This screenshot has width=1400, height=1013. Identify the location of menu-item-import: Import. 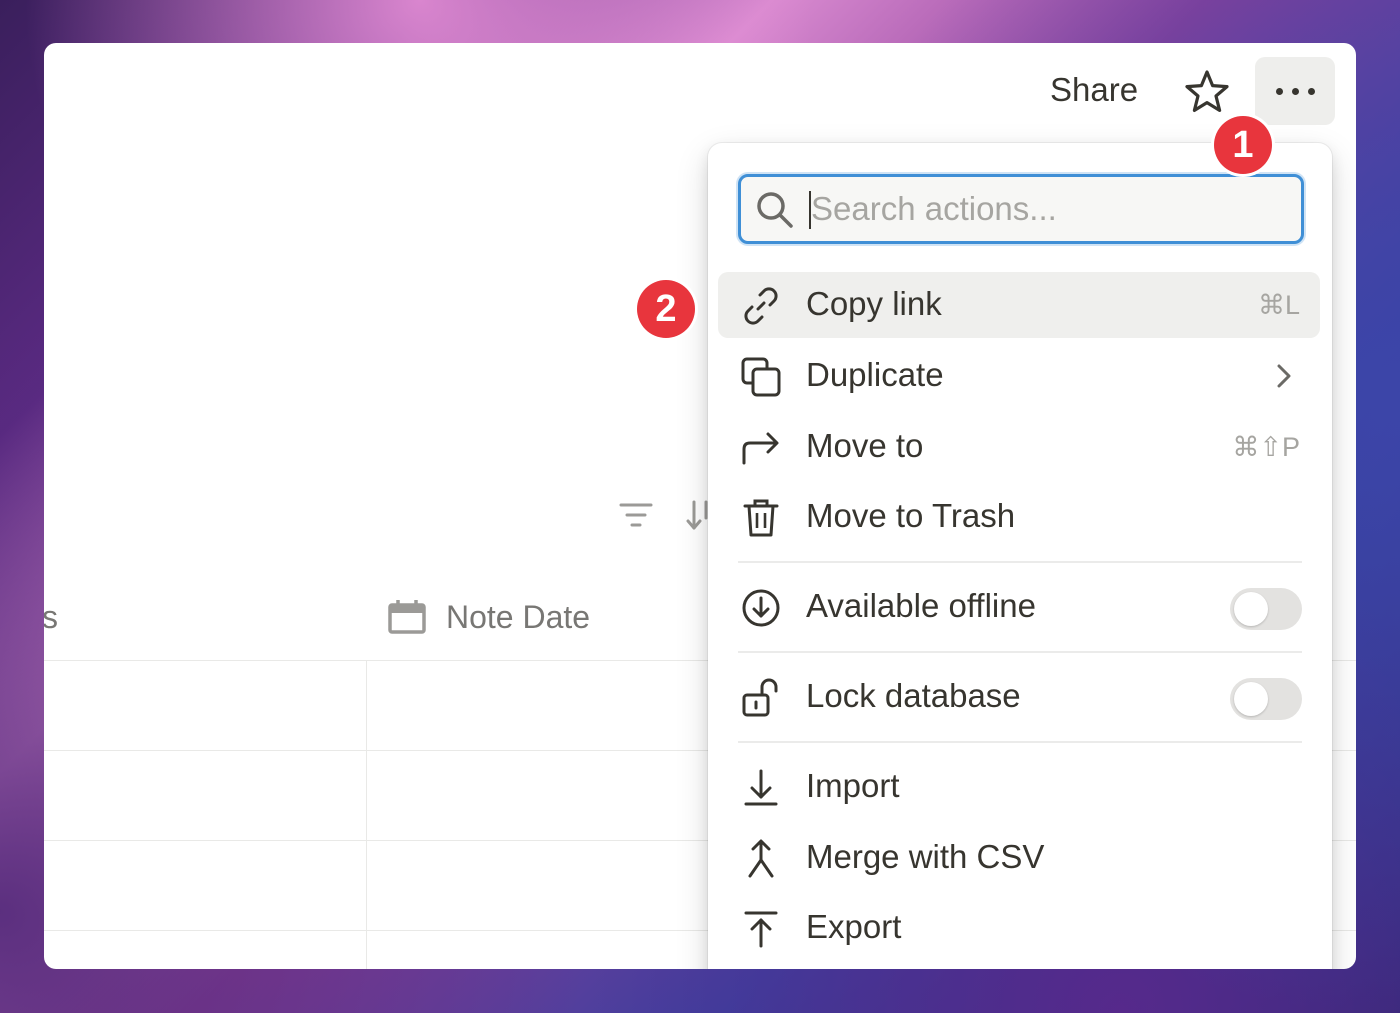
(1019, 787).